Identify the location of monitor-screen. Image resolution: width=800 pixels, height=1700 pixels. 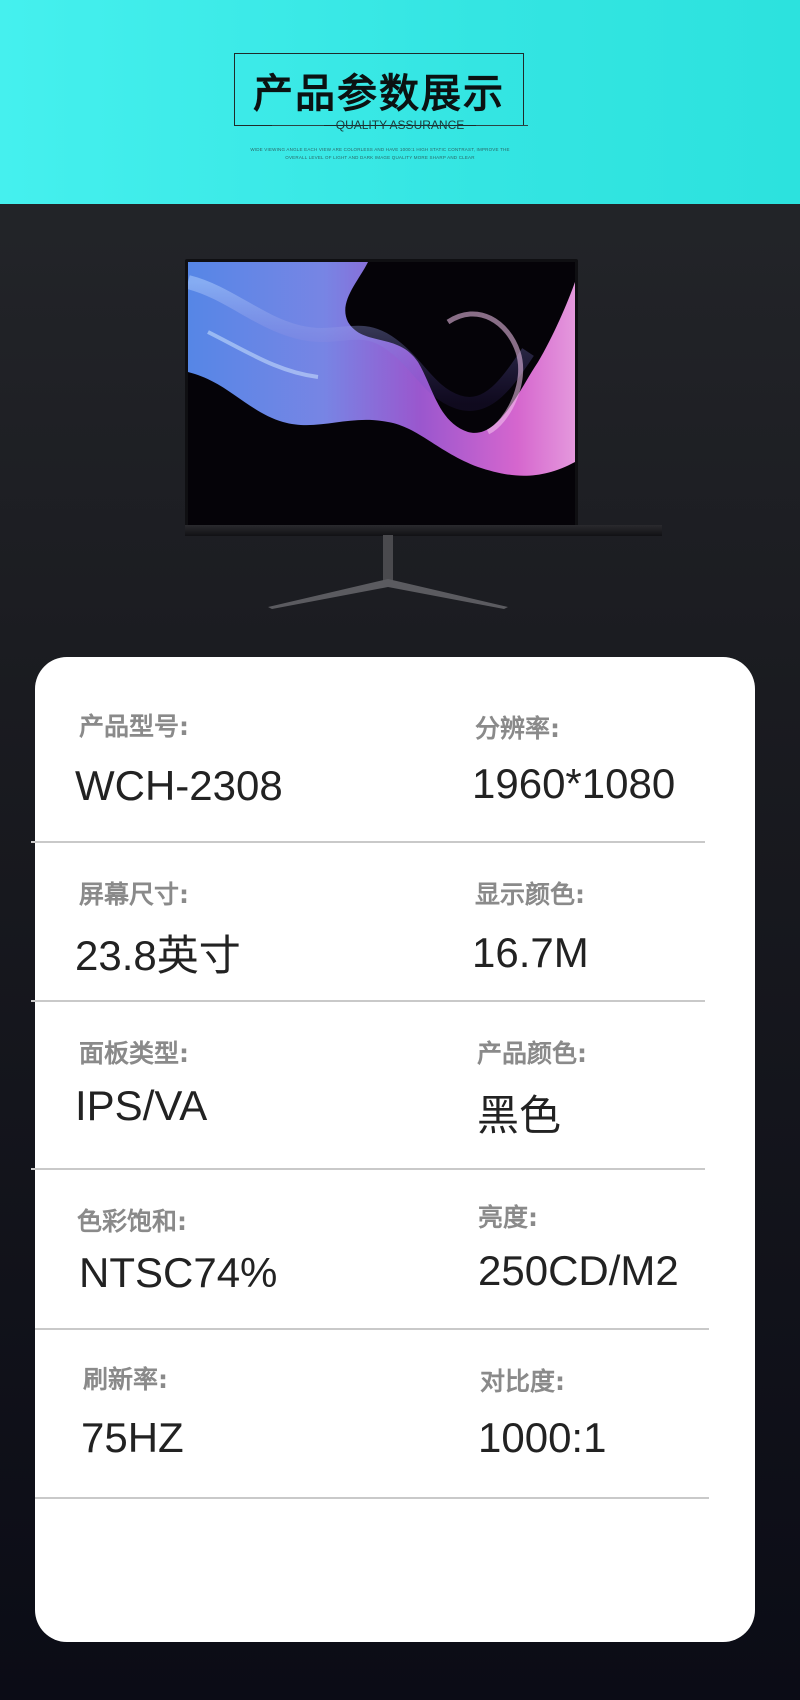
(381, 394).